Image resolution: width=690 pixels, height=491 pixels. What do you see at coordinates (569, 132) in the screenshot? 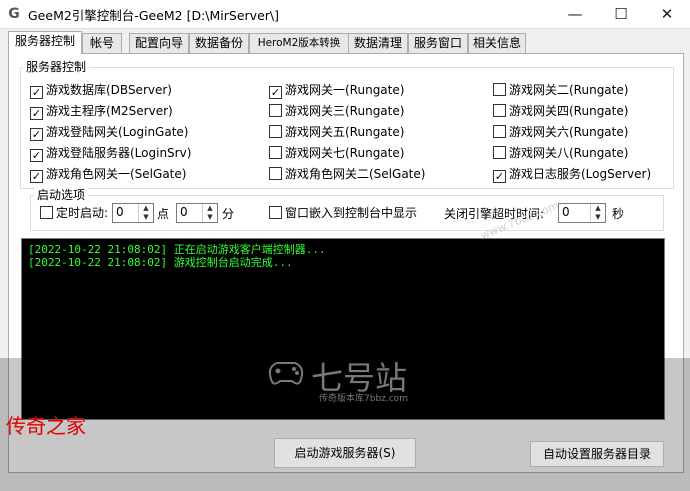
I see `server-checkbox-label: 游戏网关六(Rungate)` at bounding box center [569, 132].